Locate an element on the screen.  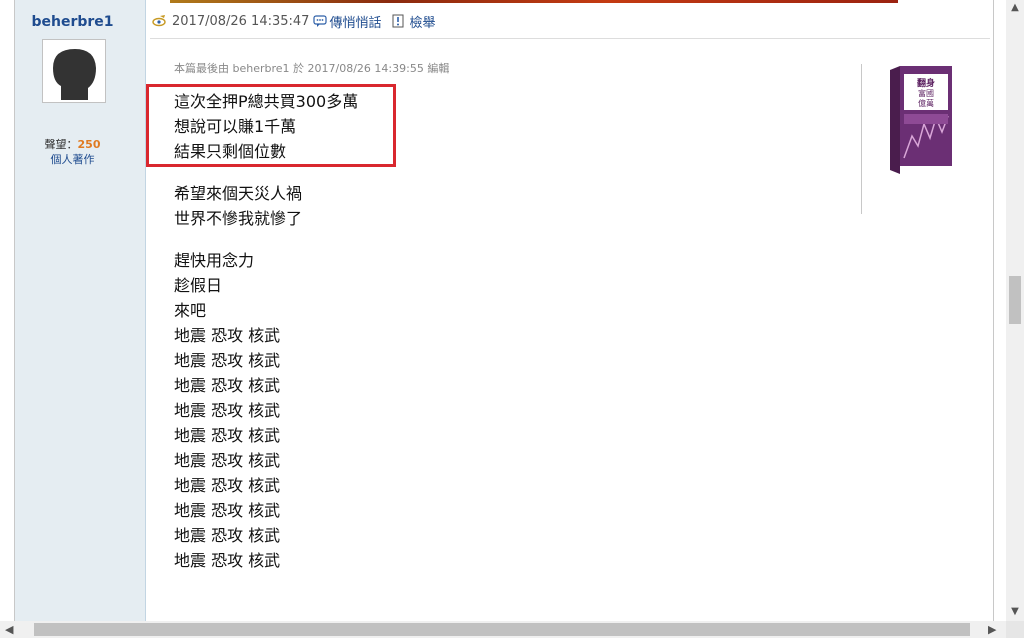
vertical-scroll-thumb is located at coordinates (1015, 300).